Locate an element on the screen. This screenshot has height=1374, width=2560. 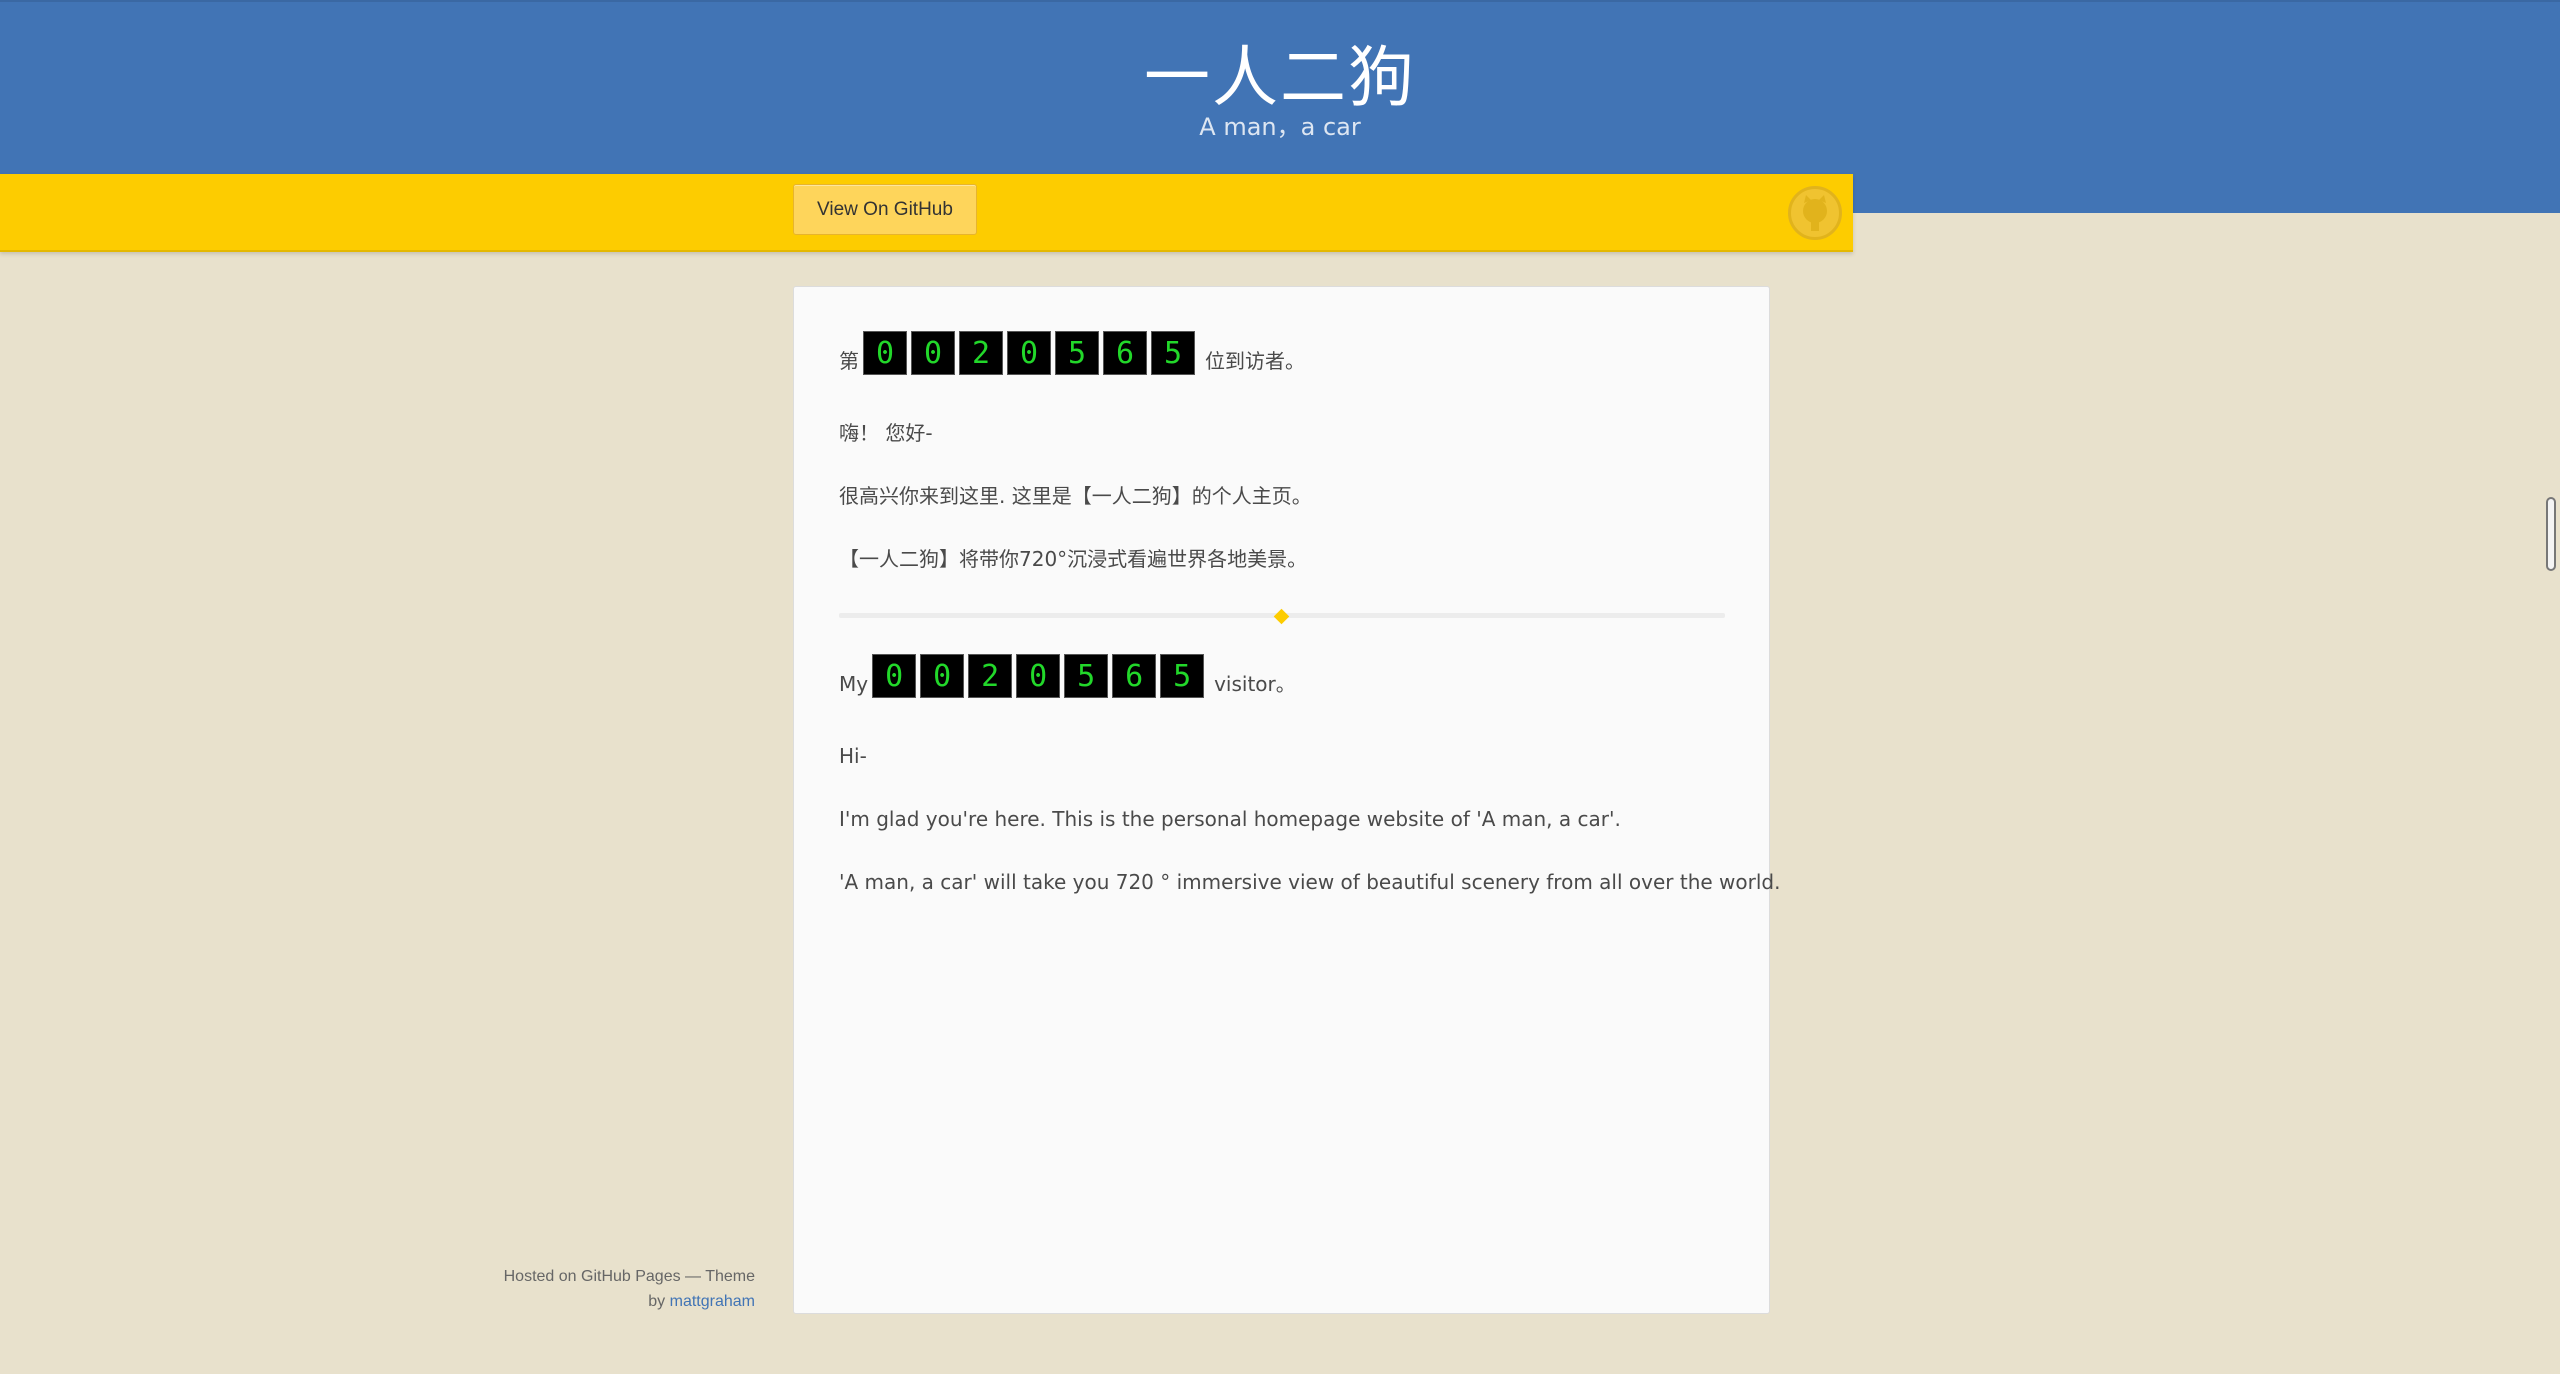
view-on-github-button: View On GitHub is located at coordinates (885, 209).